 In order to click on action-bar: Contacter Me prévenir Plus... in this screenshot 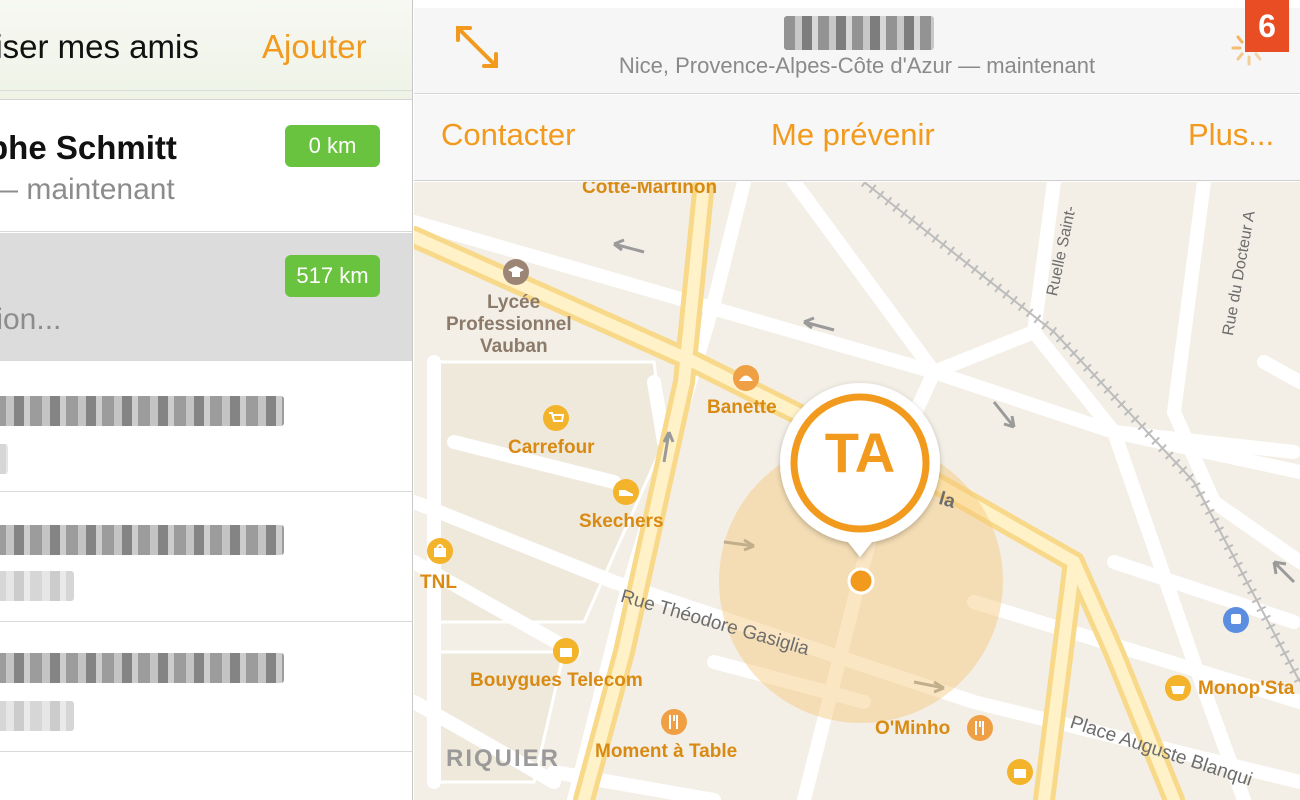, I will do `click(857, 138)`.